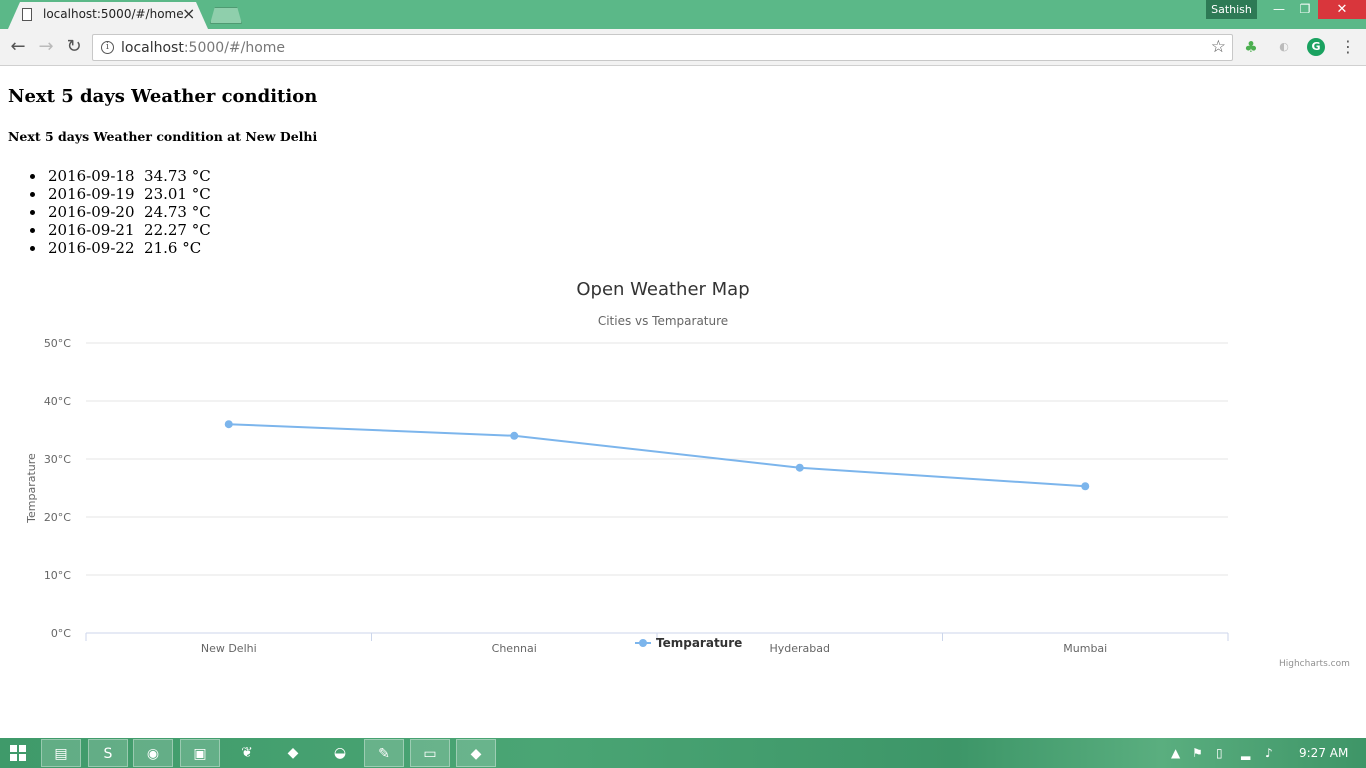 The image size is (1366, 768). I want to click on x-tick-label: Chennai, so click(514, 648).